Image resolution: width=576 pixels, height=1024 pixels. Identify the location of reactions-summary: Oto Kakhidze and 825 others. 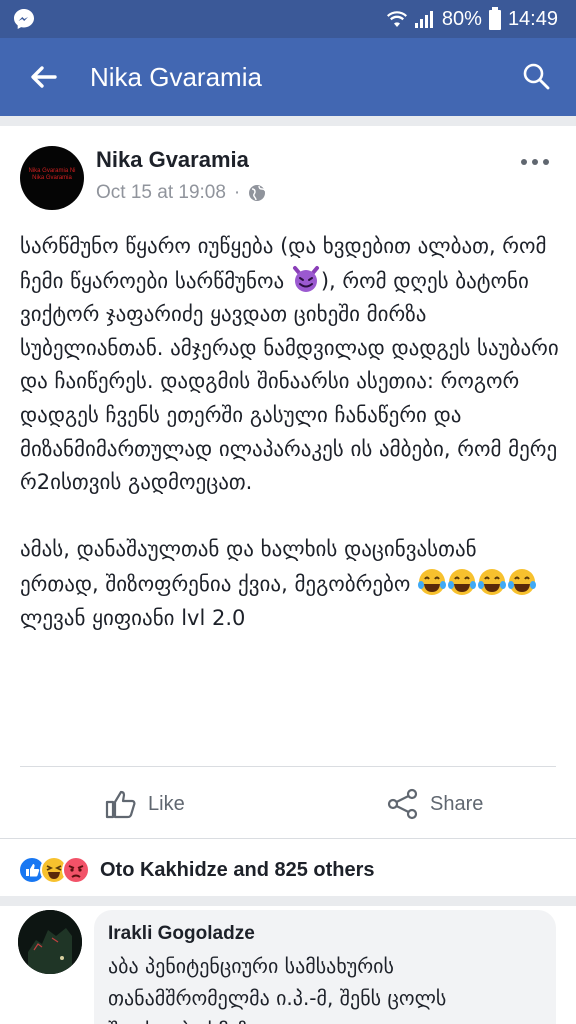
(196, 870).